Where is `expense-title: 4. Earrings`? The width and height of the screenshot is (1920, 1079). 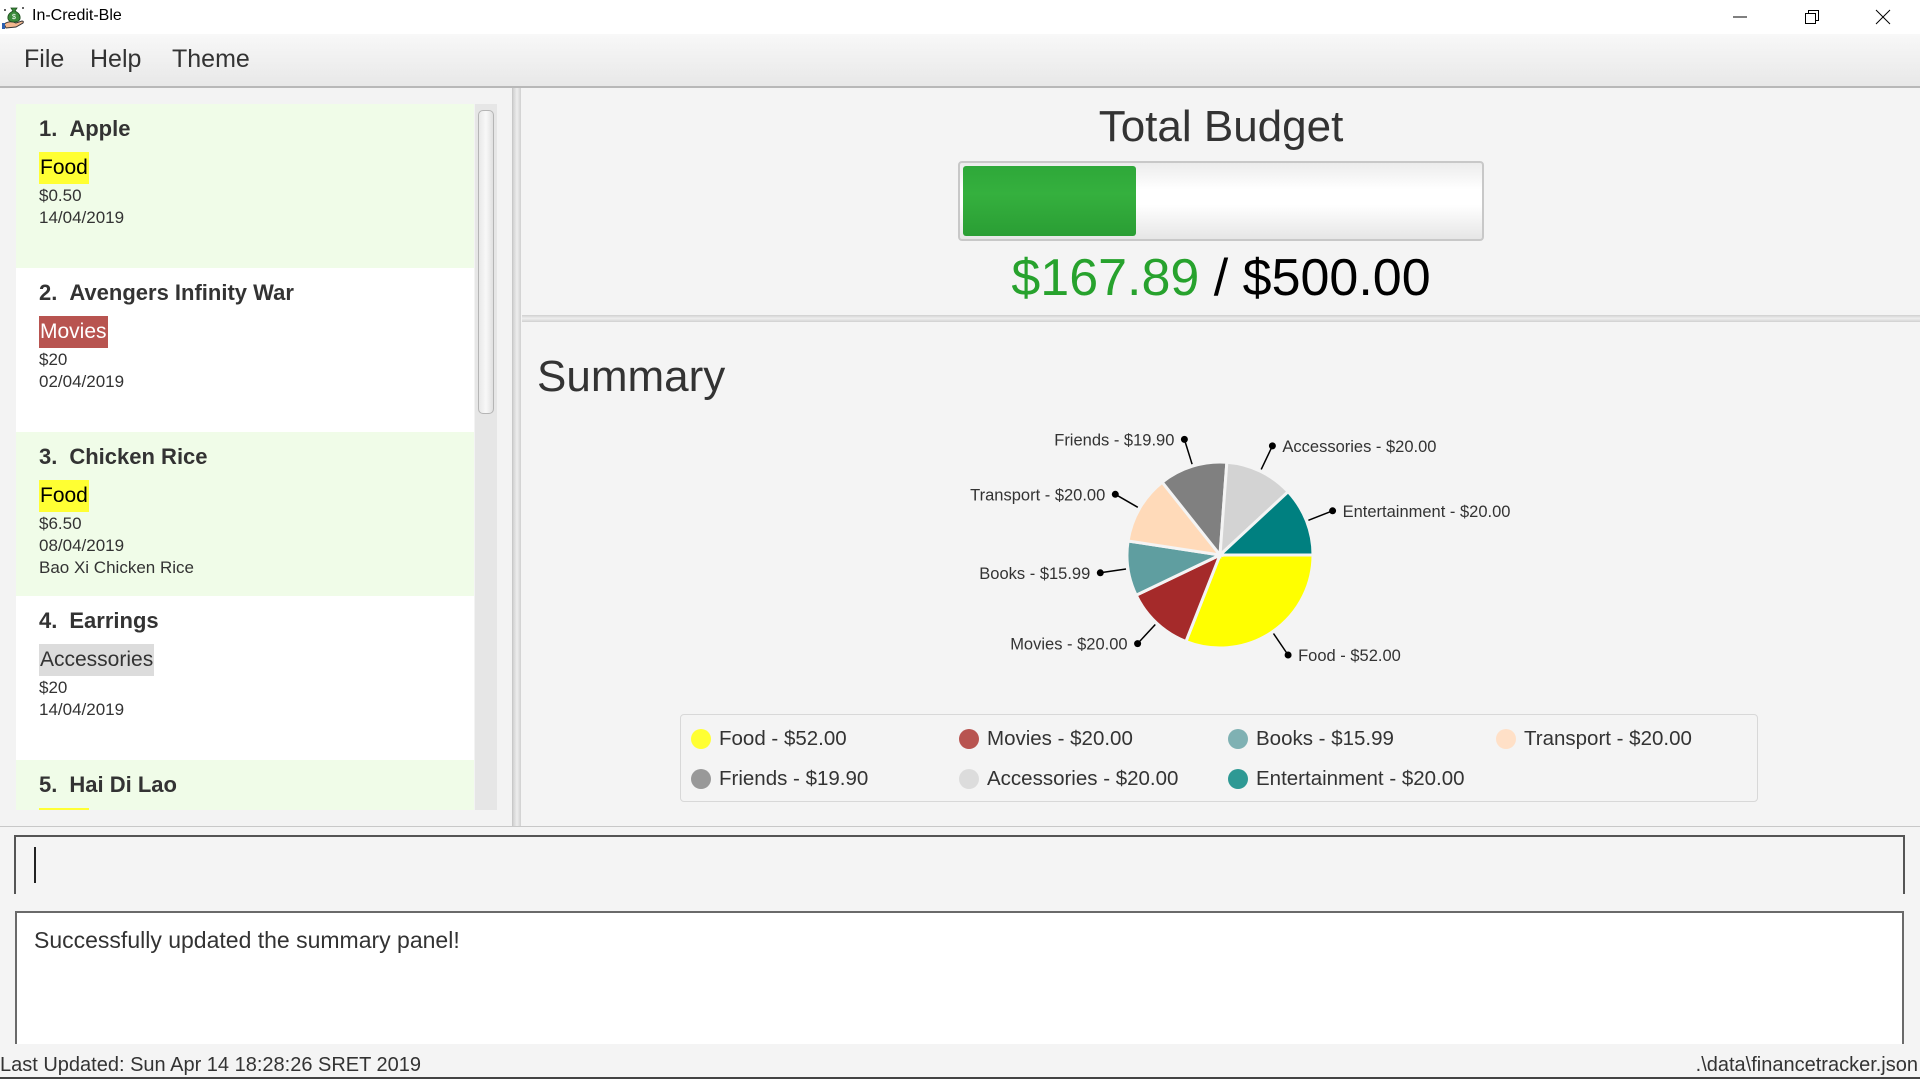
expense-title: 4. Earrings is located at coordinates (99, 621).